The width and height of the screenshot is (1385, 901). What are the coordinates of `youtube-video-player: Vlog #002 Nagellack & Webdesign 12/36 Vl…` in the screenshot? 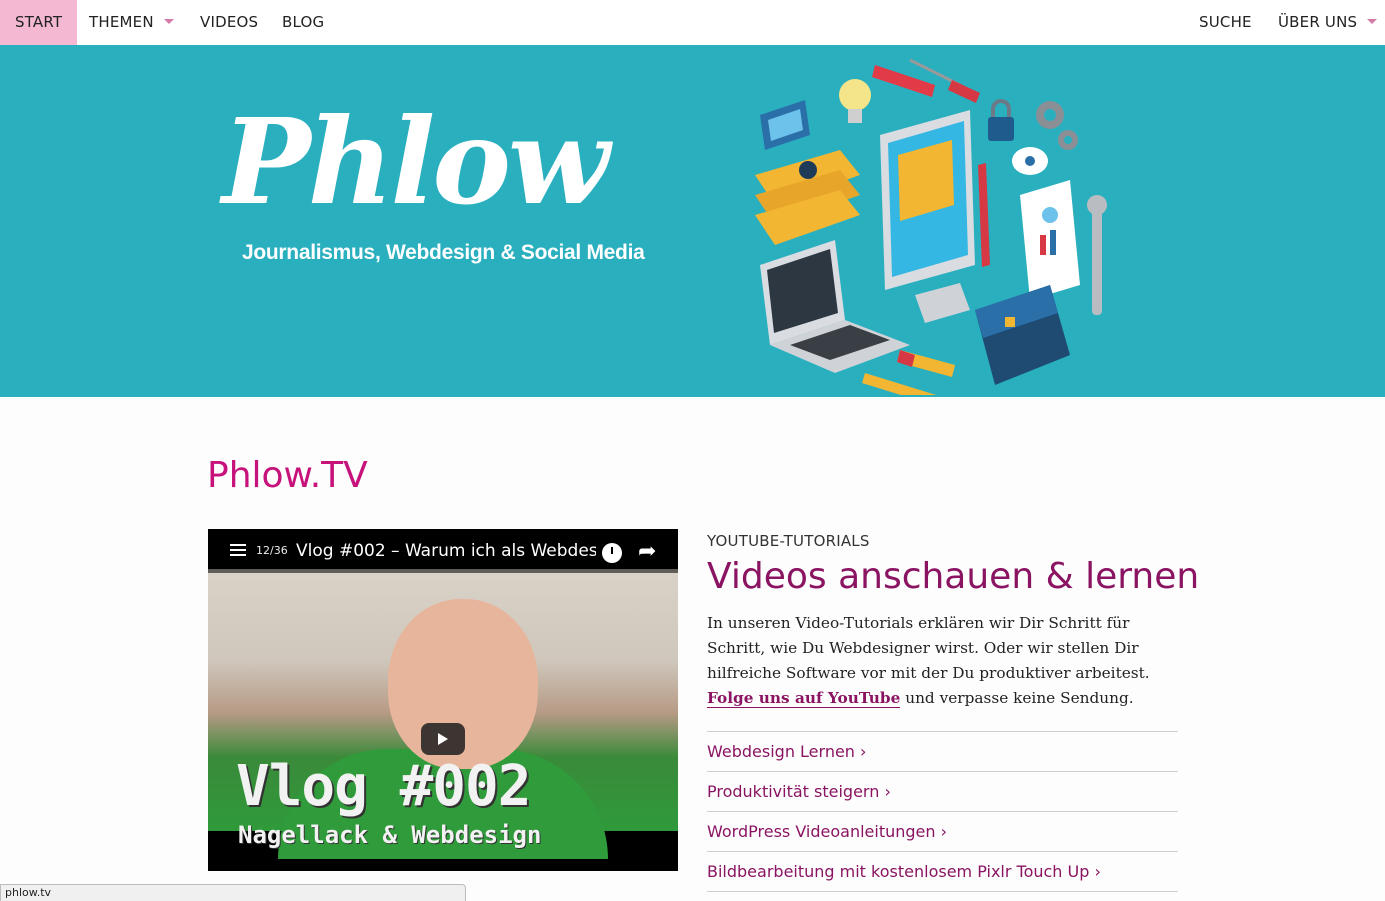 It's located at (443, 700).